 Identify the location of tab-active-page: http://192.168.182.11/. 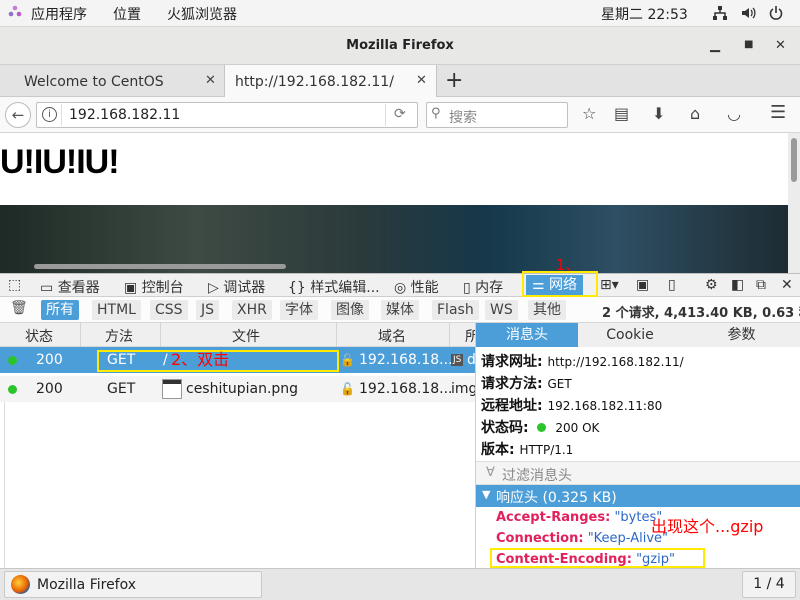
(330, 81).